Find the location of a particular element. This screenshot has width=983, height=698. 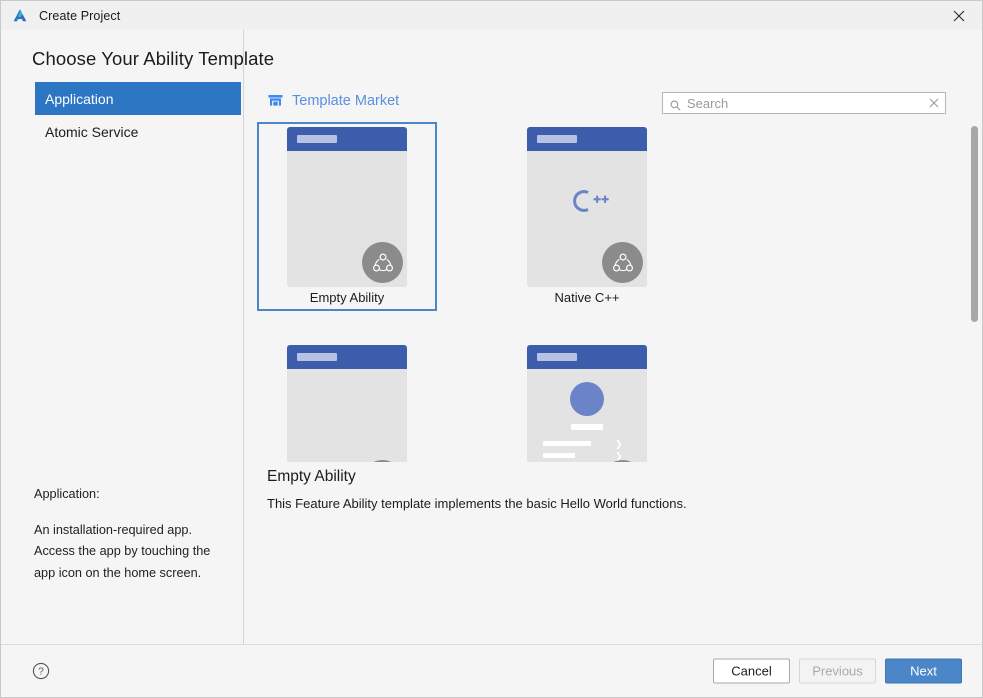

previous-button-label: Previous is located at coordinates (837, 671).